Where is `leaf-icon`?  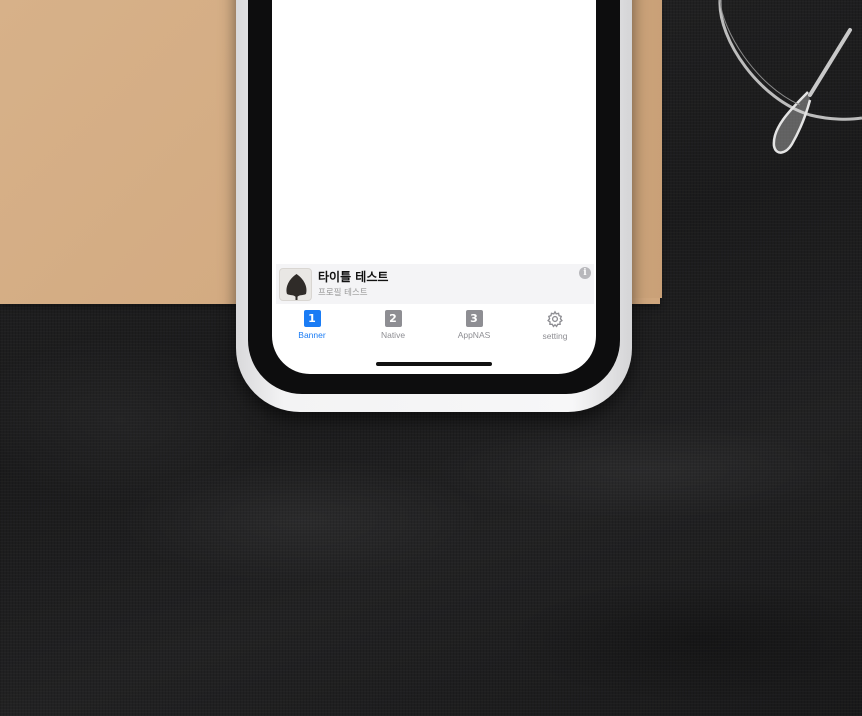 leaf-icon is located at coordinates (296, 287).